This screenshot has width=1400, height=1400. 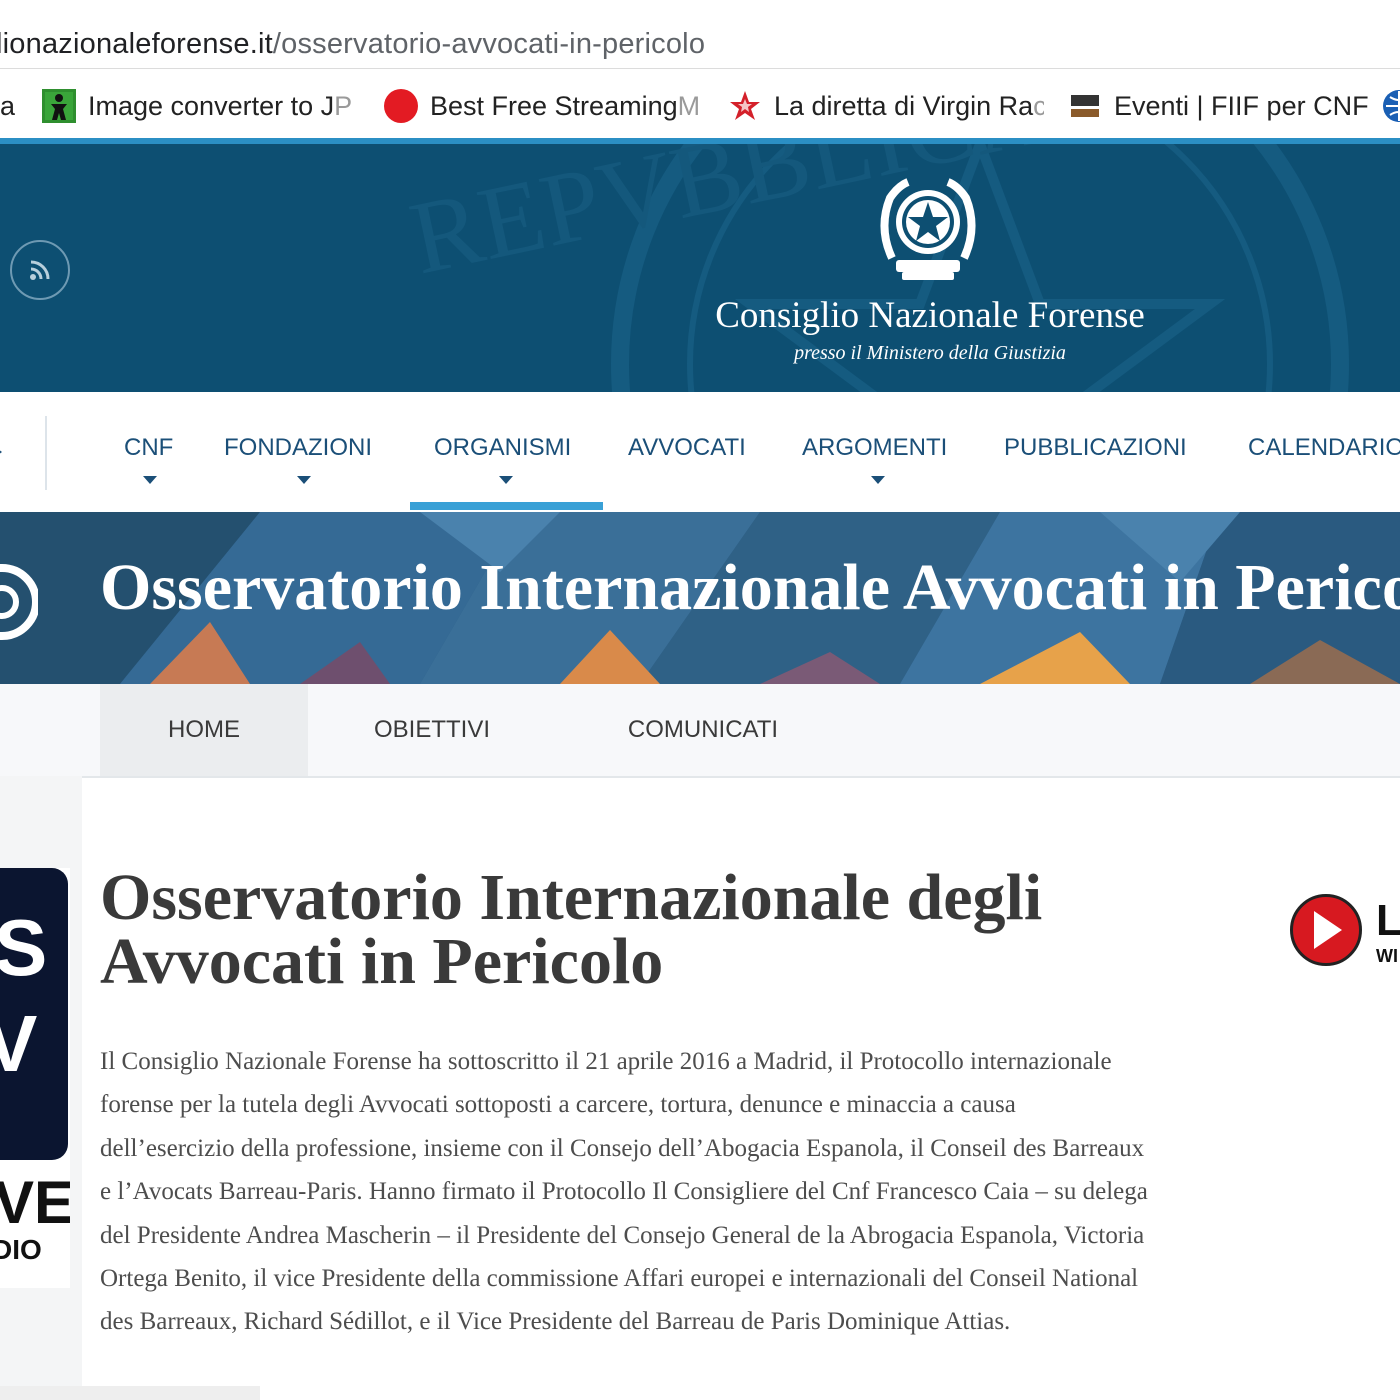 I want to click on bookmark-label-faded: P, so click(x=343, y=105).